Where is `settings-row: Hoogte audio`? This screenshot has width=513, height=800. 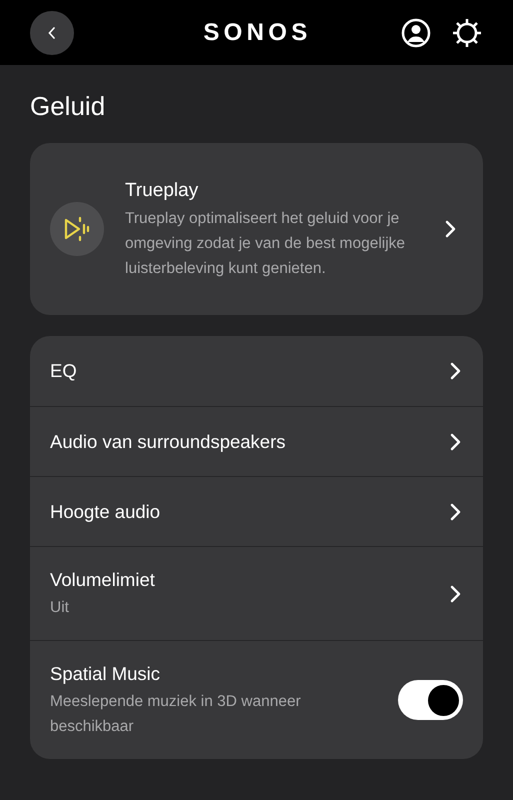 settings-row: Hoogte audio is located at coordinates (256, 511).